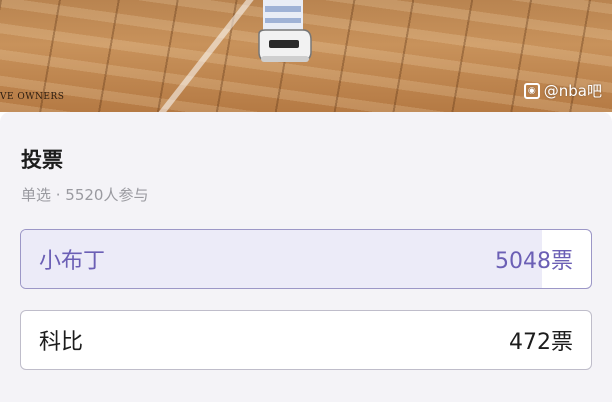  I want to click on poll-option-2: 科比 472票, so click(306, 340).